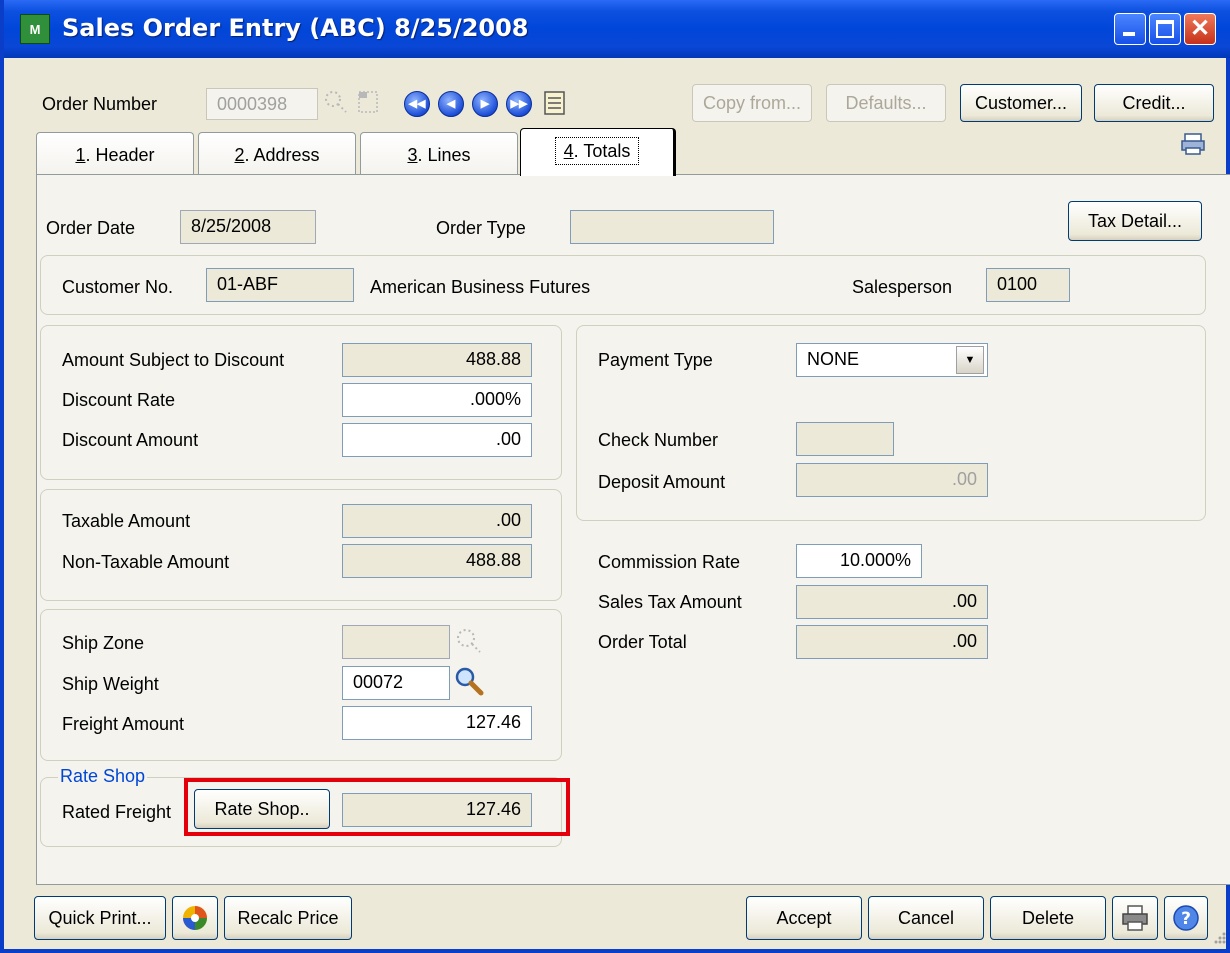 The image size is (1230, 953). I want to click on discount-amount-field: .00, so click(437, 440).